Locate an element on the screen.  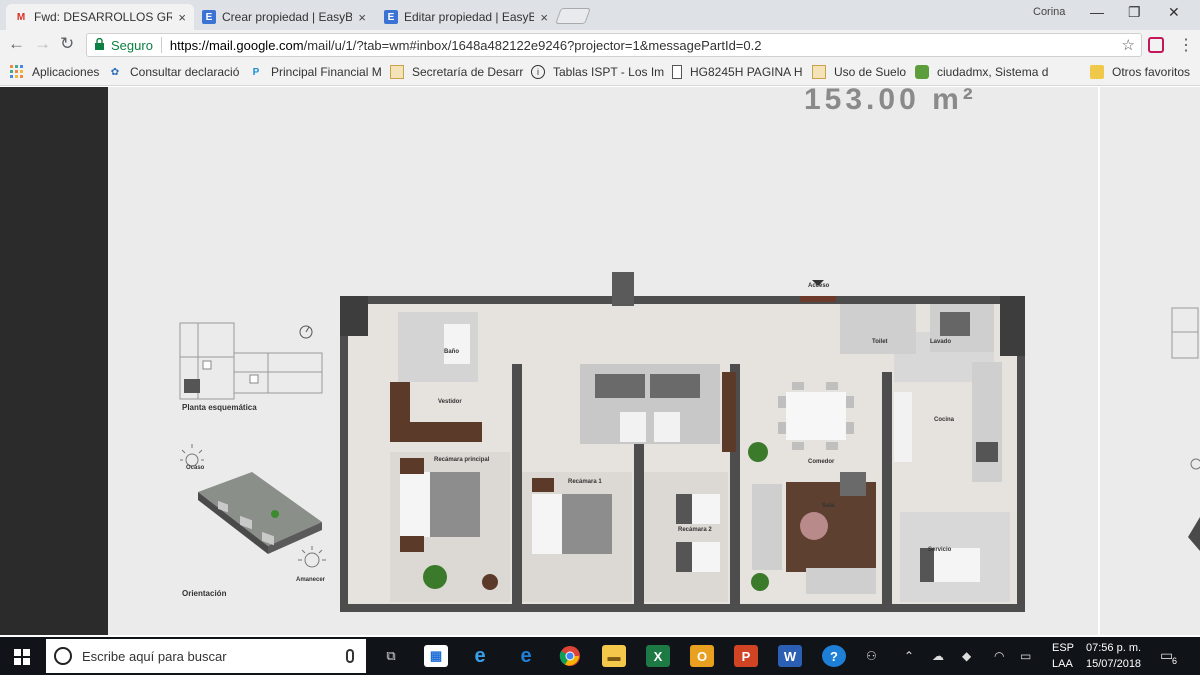
bath-label: Baño is located at coordinates (451, 352).